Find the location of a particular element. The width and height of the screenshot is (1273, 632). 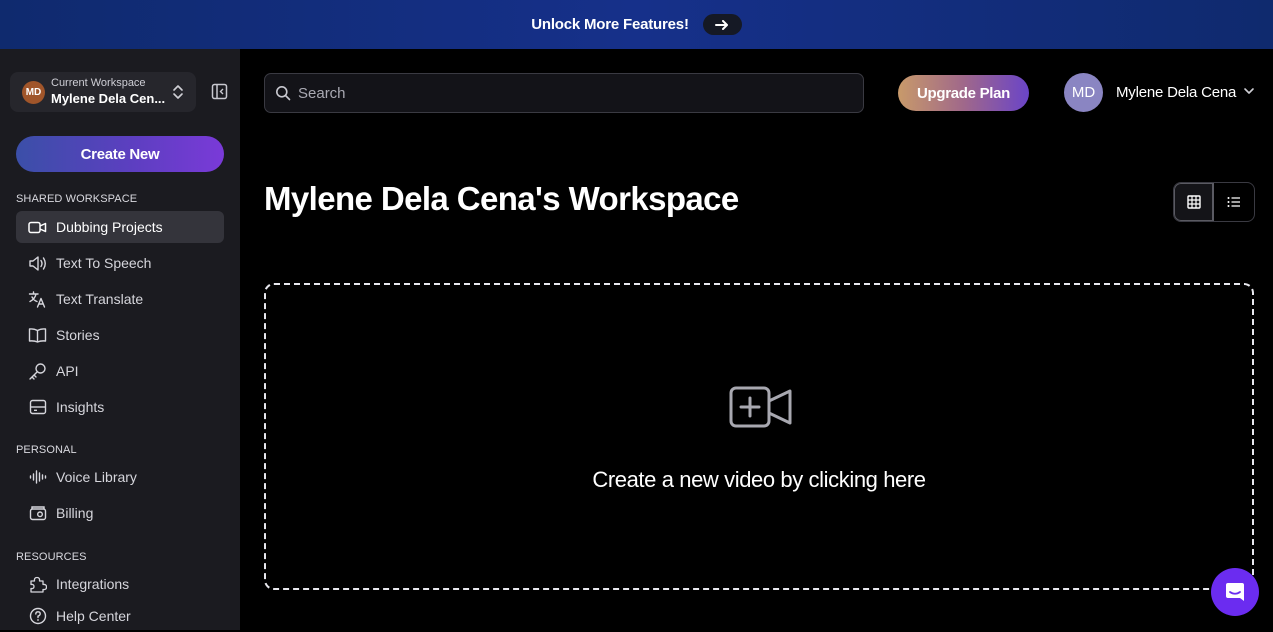

video-add-icon is located at coordinates (760, 407).